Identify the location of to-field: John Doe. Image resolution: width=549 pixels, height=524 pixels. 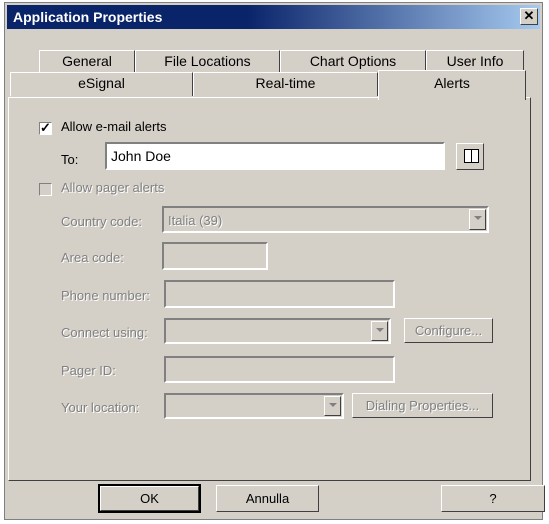
(275, 156).